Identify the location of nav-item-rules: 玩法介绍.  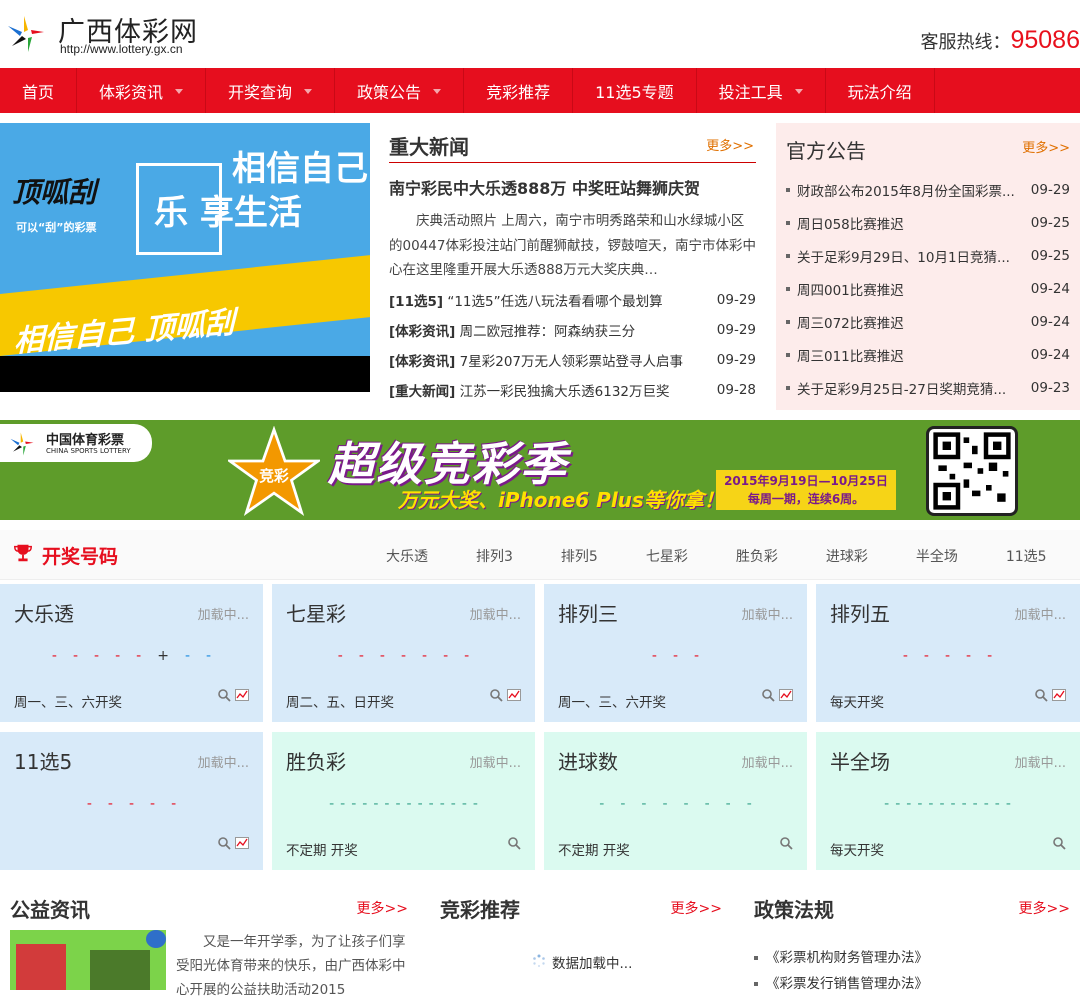
(880, 90).